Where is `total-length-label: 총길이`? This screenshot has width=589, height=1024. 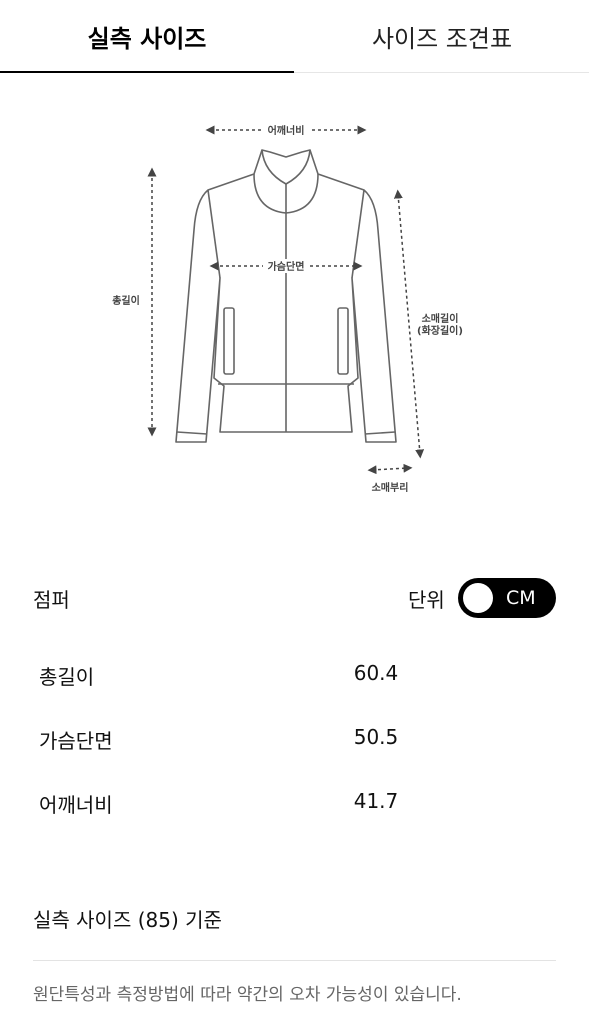
total-length-label: 총길이 is located at coordinates (126, 300).